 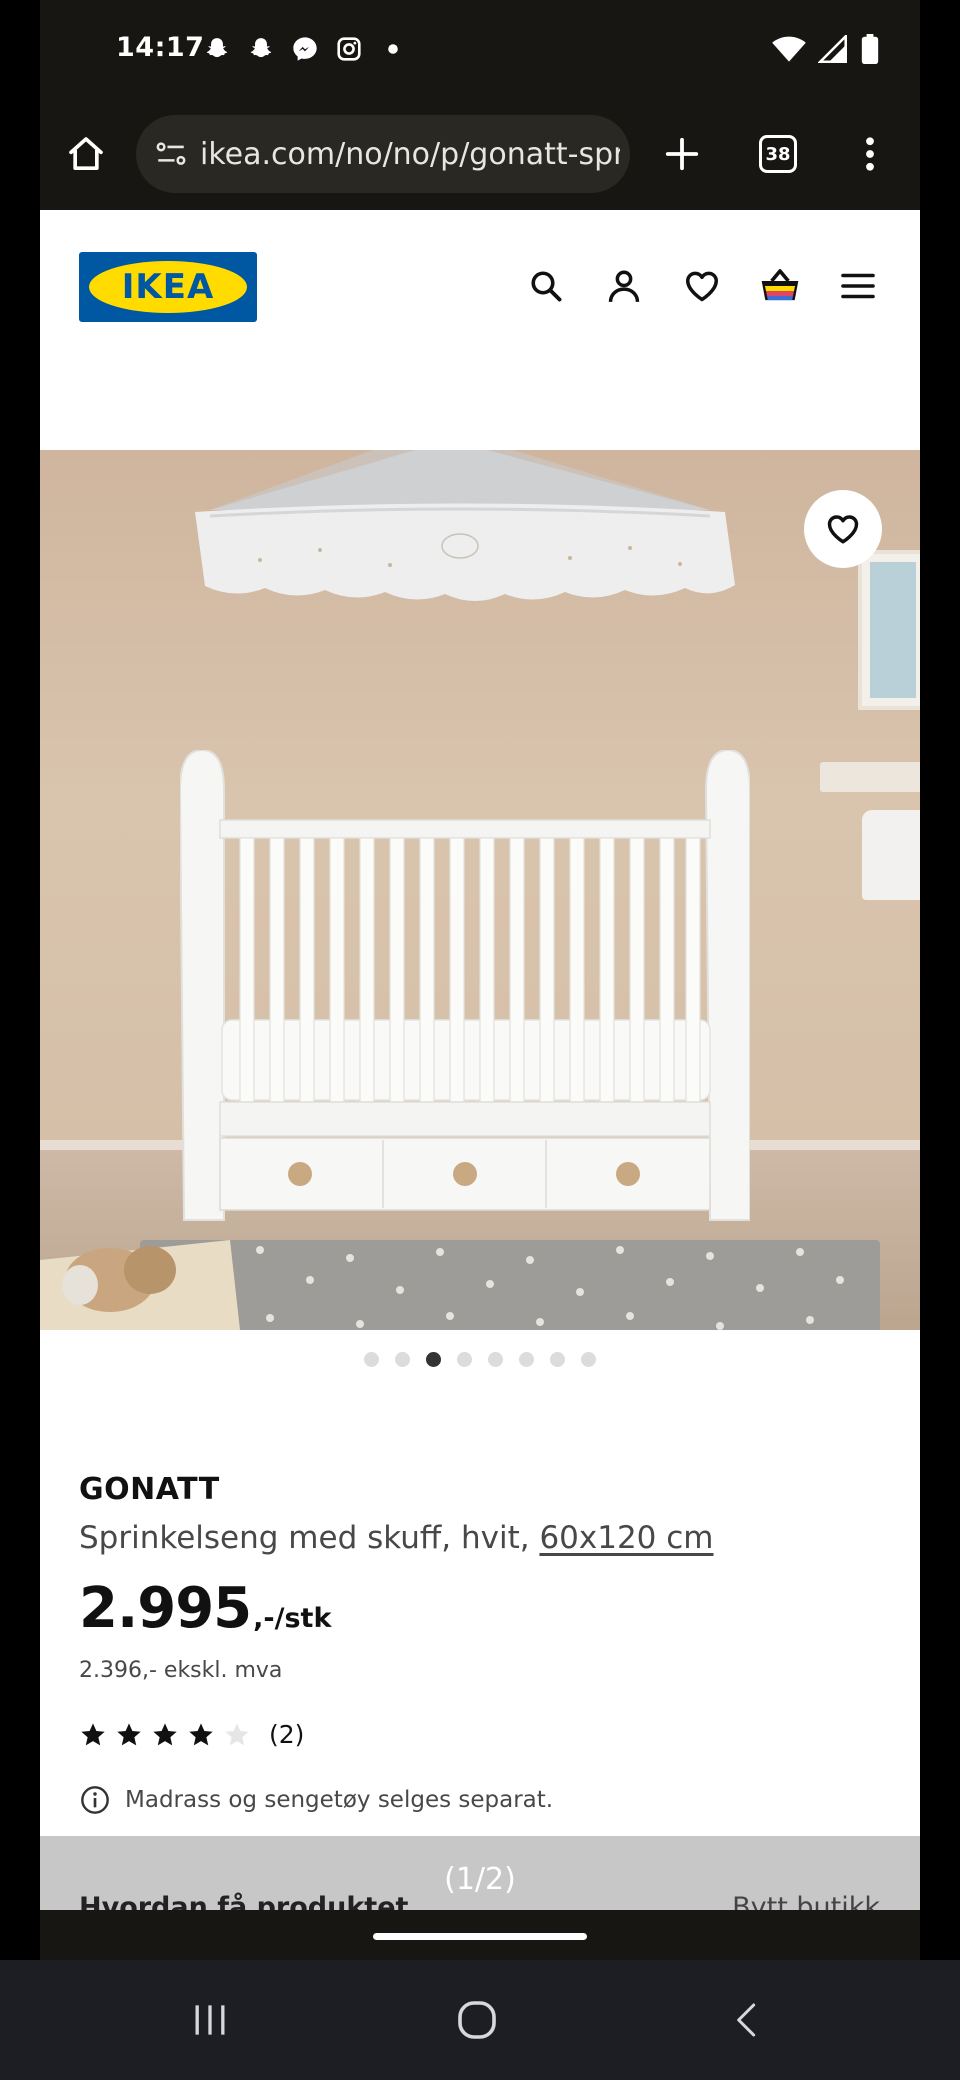 I want to click on info-icon, so click(x=95, y=1800).